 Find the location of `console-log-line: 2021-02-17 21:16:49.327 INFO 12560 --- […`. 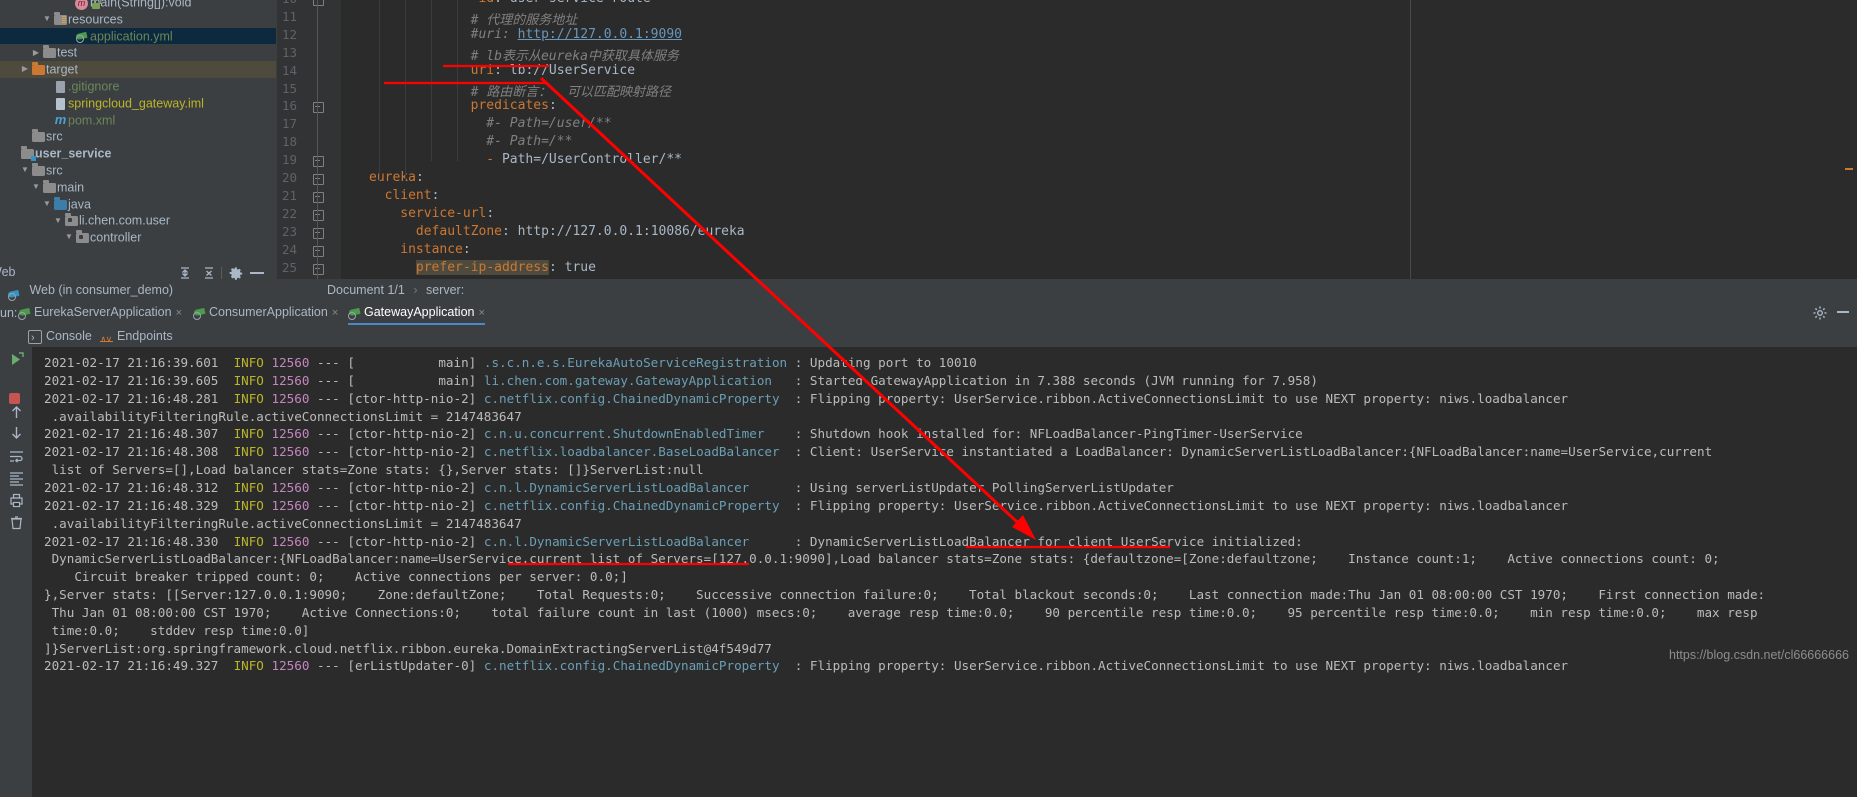

console-log-line: 2021-02-17 21:16:49.327 INFO 12560 --- [… is located at coordinates (806, 665).